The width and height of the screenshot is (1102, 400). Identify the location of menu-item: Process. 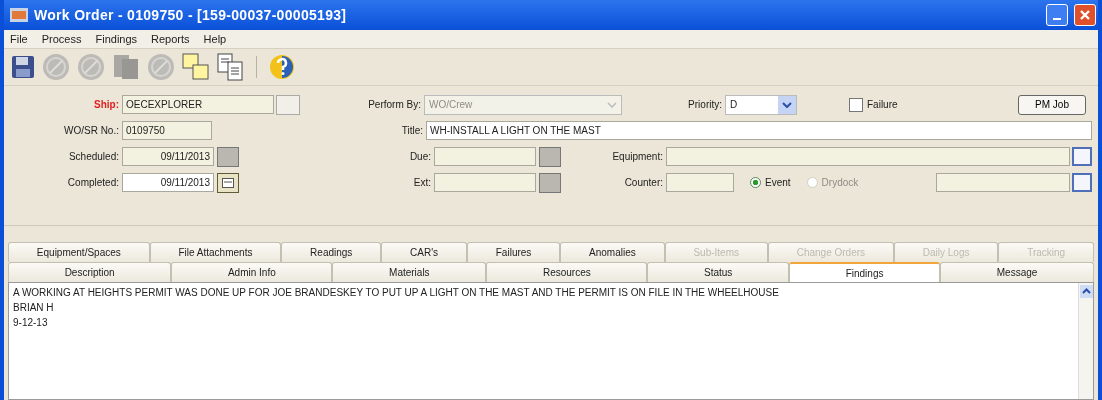
(61, 39).